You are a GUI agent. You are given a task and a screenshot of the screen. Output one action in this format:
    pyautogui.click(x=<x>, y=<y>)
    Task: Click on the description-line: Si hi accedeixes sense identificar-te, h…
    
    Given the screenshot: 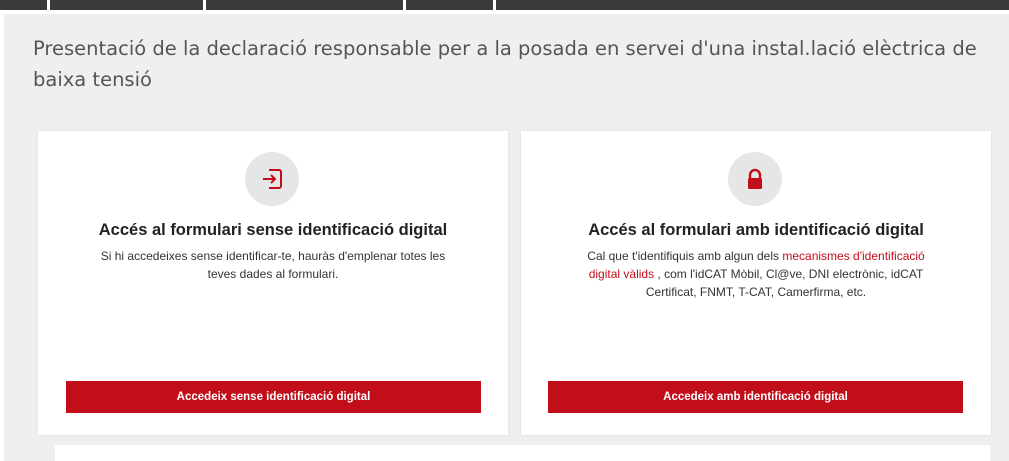 What is the action you would take?
    pyautogui.click(x=273, y=256)
    